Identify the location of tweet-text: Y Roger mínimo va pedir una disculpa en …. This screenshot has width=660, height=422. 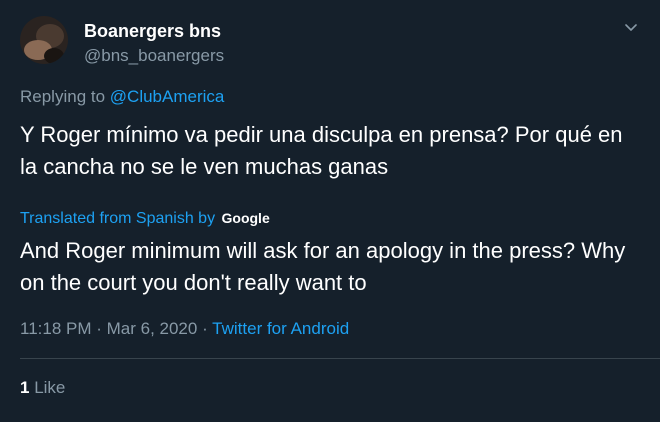
(321, 150).